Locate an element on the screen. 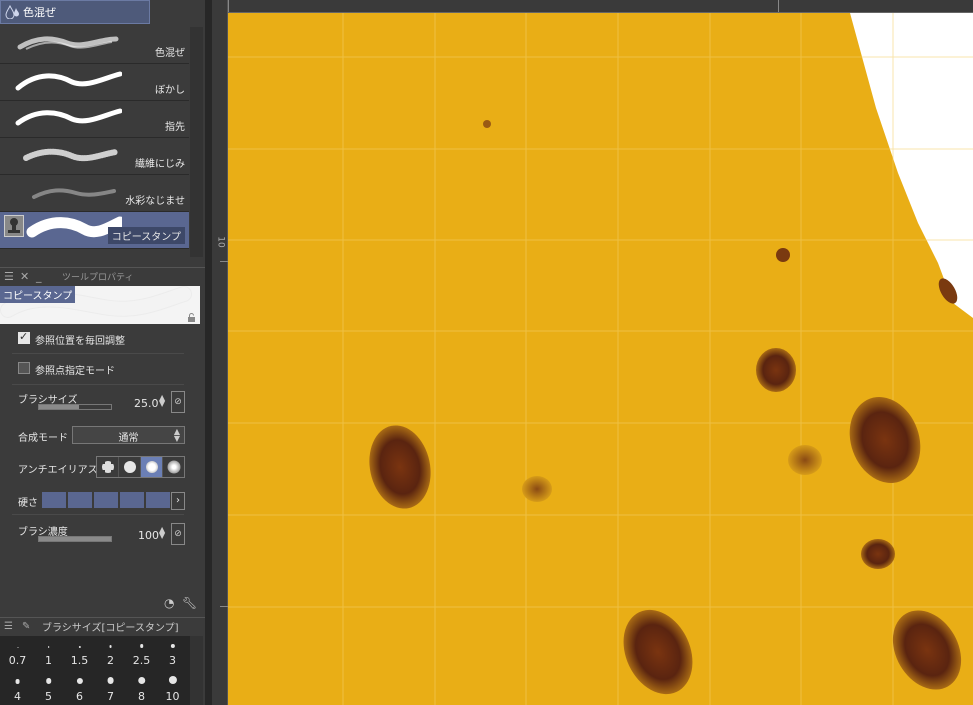  hardness-label: 硬さ is located at coordinates (28, 503).